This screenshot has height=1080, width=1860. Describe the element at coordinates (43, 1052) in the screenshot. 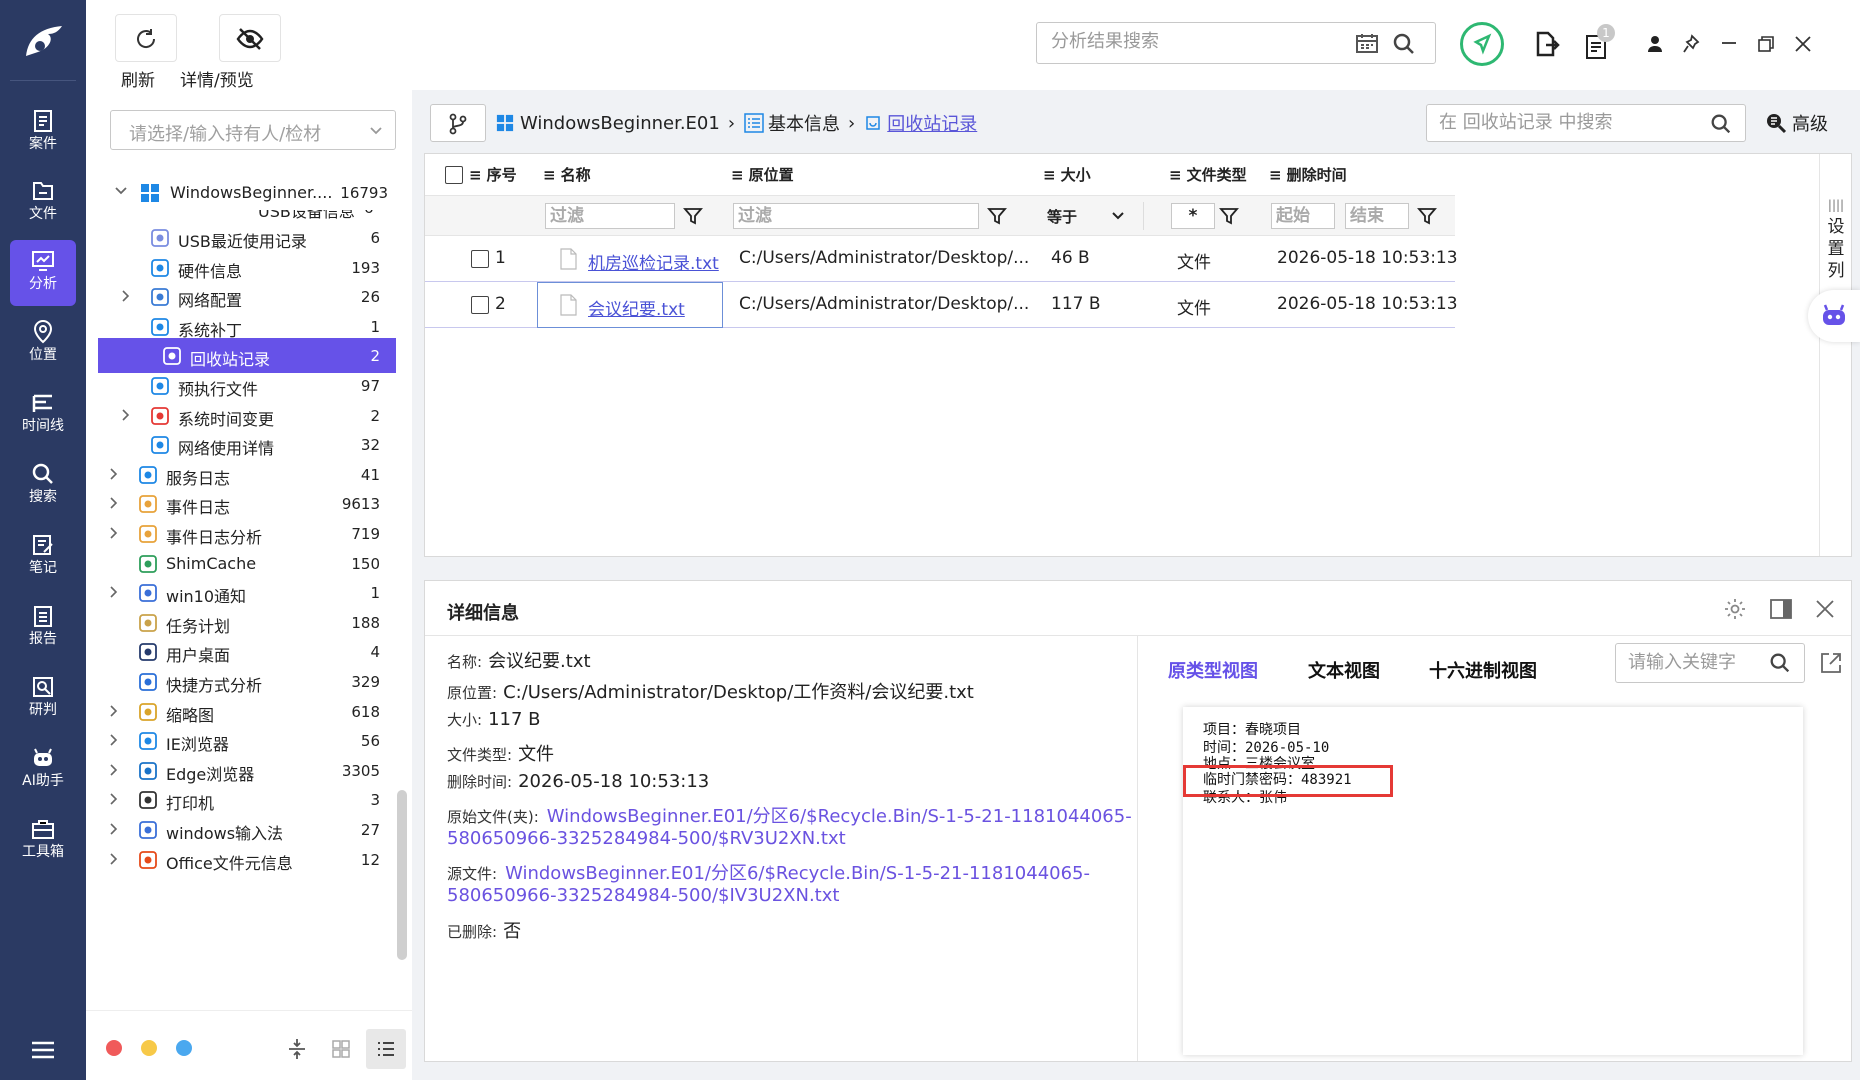

I see `menu-icon` at that location.